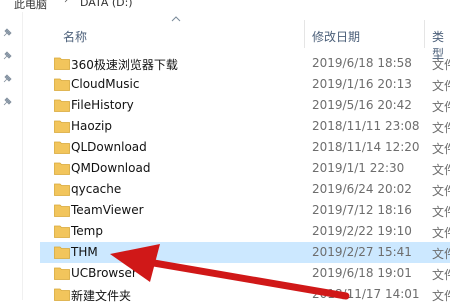 The width and height of the screenshot is (450, 305). Describe the element at coordinates (124, 65) in the screenshot. I see `file-name: 360极速浏览器下载` at that location.